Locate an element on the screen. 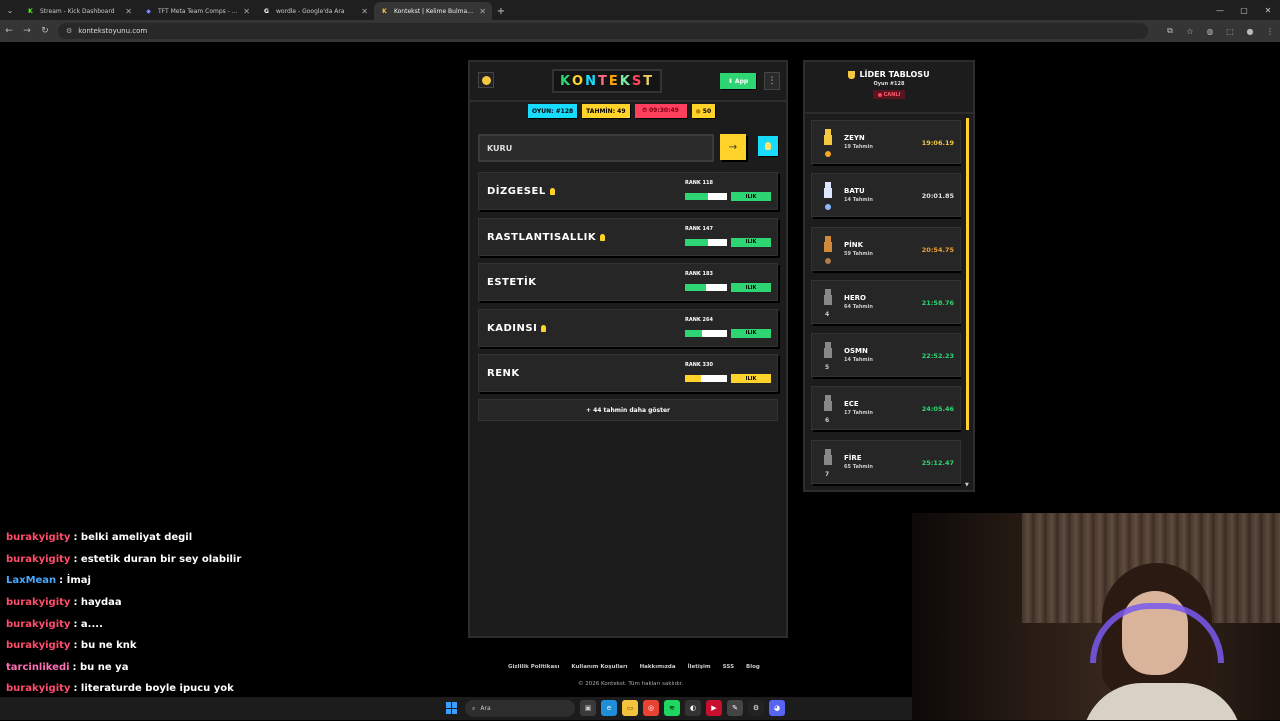 The image size is (1280, 721). trophy-icon is located at coordinates (852, 74).